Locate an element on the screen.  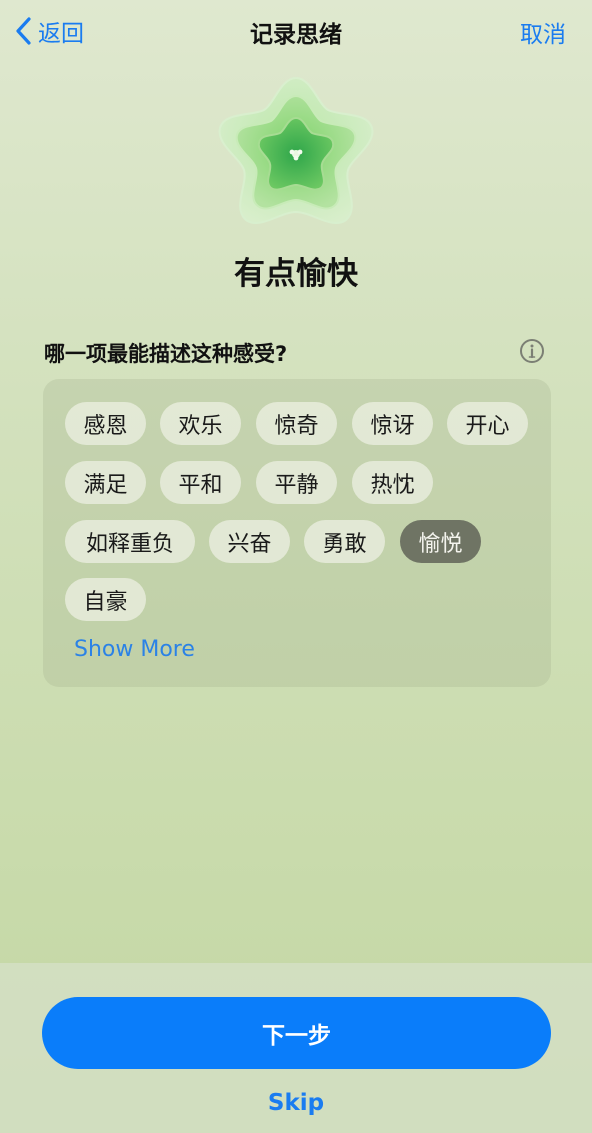
nav-bar: 返回 记录思绪 取消 is located at coordinates (296, 31).